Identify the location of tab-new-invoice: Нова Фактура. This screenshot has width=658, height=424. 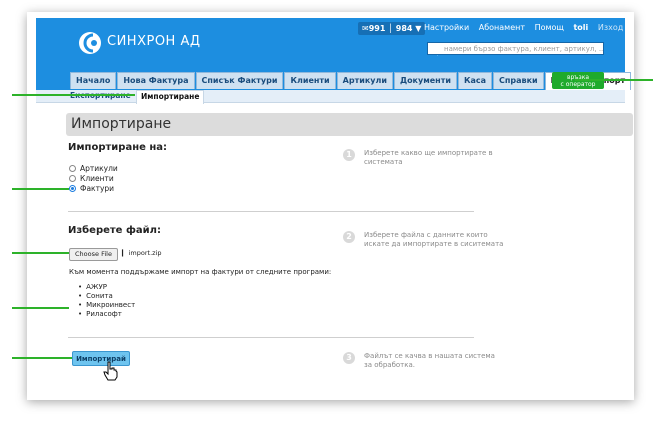
(156, 80).